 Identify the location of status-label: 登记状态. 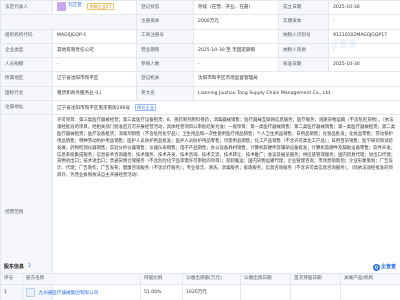
(165, 8).